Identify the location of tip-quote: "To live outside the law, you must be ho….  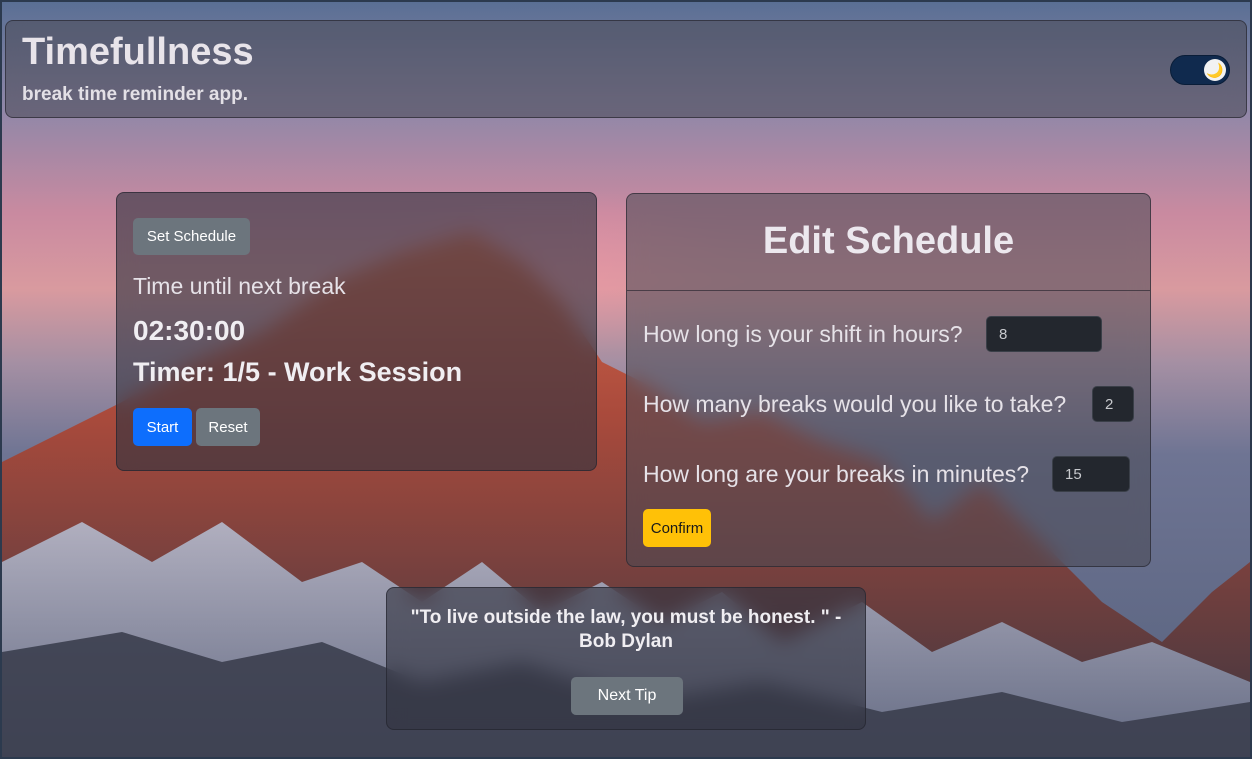
(626, 629).